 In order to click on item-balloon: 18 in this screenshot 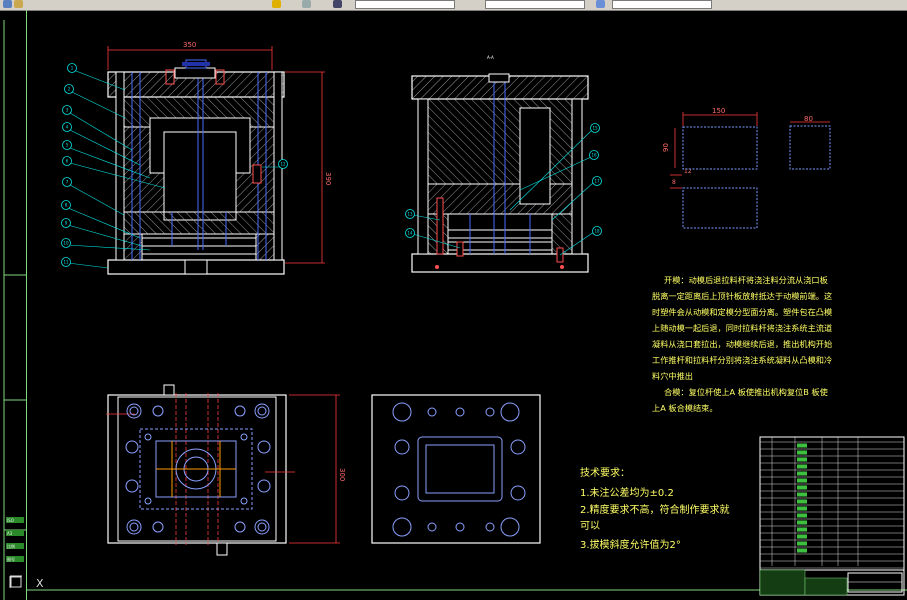, I will do `click(597, 231)`.